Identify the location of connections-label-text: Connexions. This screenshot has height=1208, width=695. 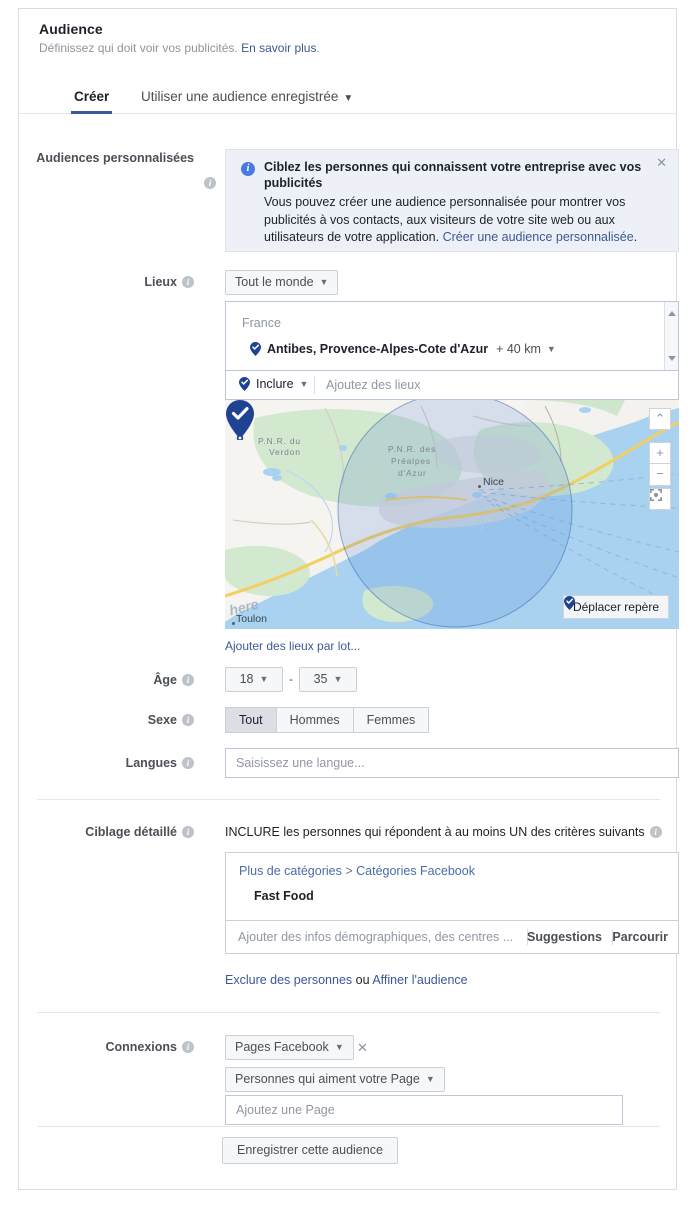
(141, 1047).